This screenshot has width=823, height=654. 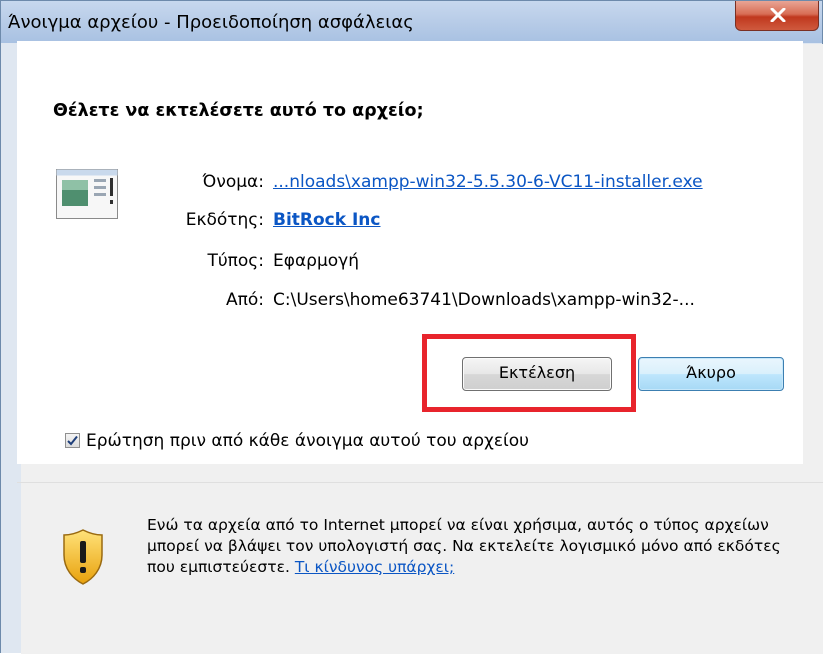 What do you see at coordinates (83, 559) in the screenshot?
I see `security-shield-icon` at bounding box center [83, 559].